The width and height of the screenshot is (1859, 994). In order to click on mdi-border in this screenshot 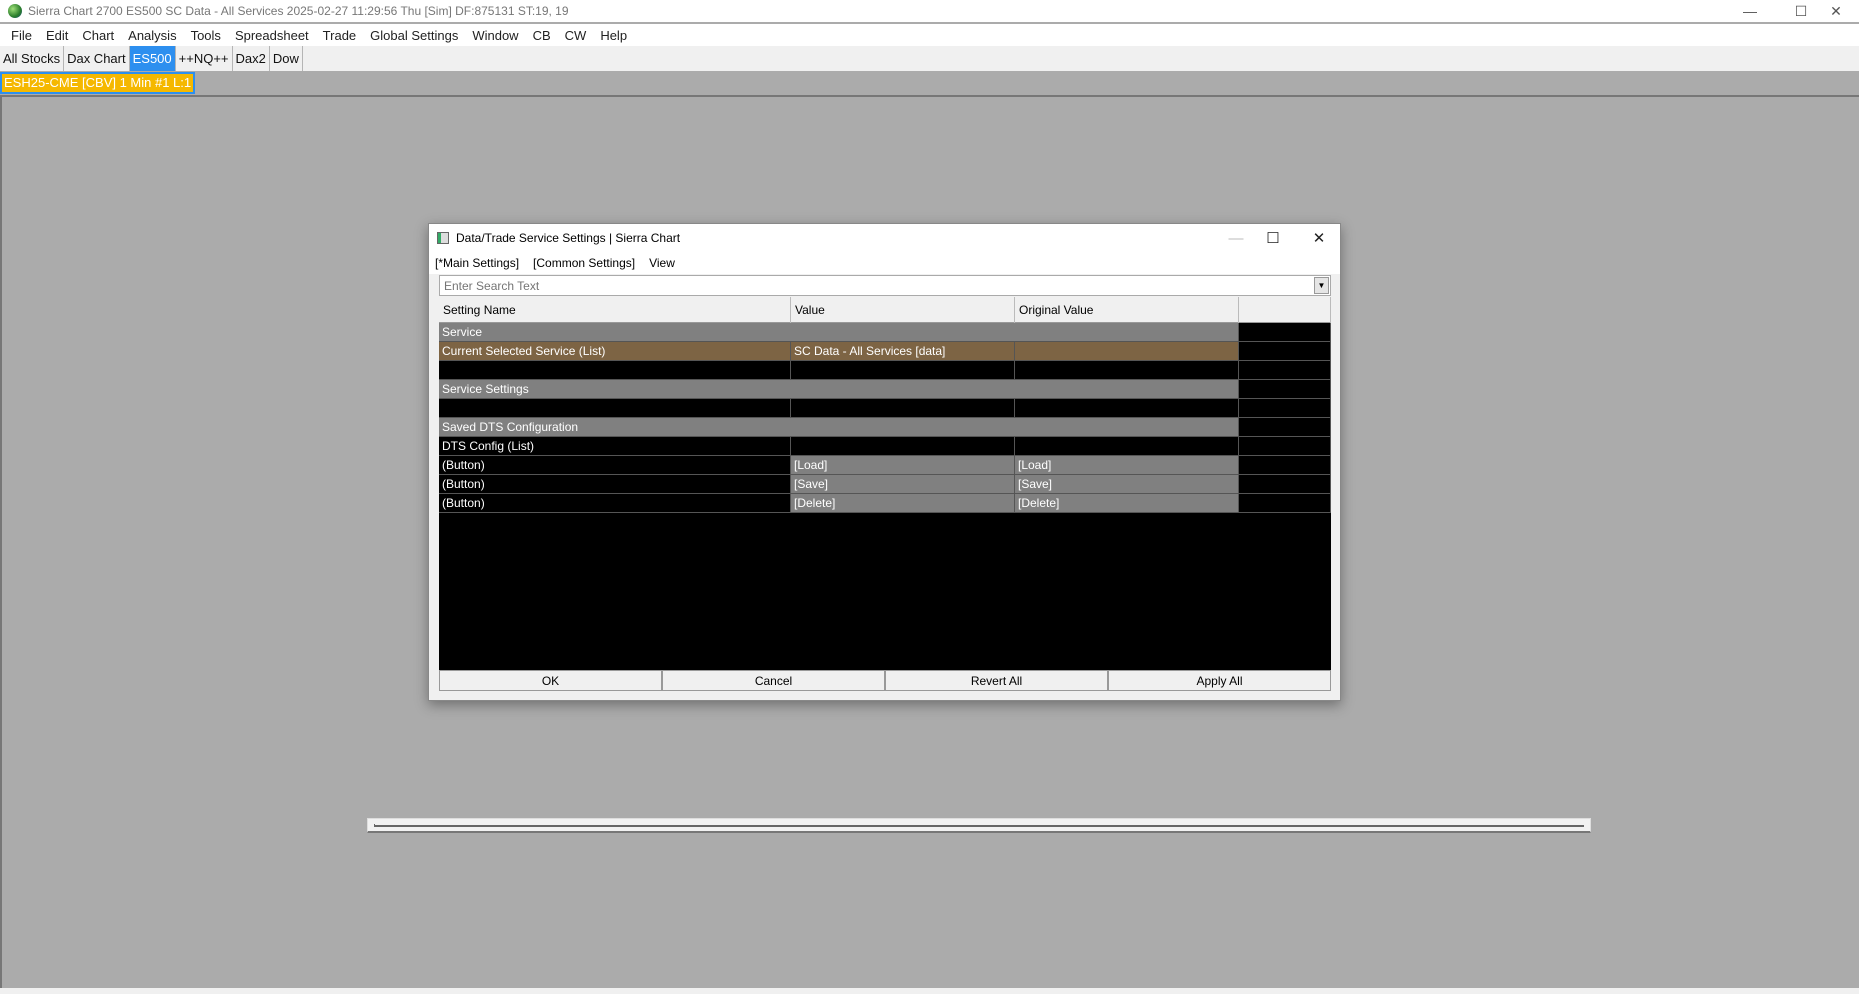, I will do `click(1, 542)`.